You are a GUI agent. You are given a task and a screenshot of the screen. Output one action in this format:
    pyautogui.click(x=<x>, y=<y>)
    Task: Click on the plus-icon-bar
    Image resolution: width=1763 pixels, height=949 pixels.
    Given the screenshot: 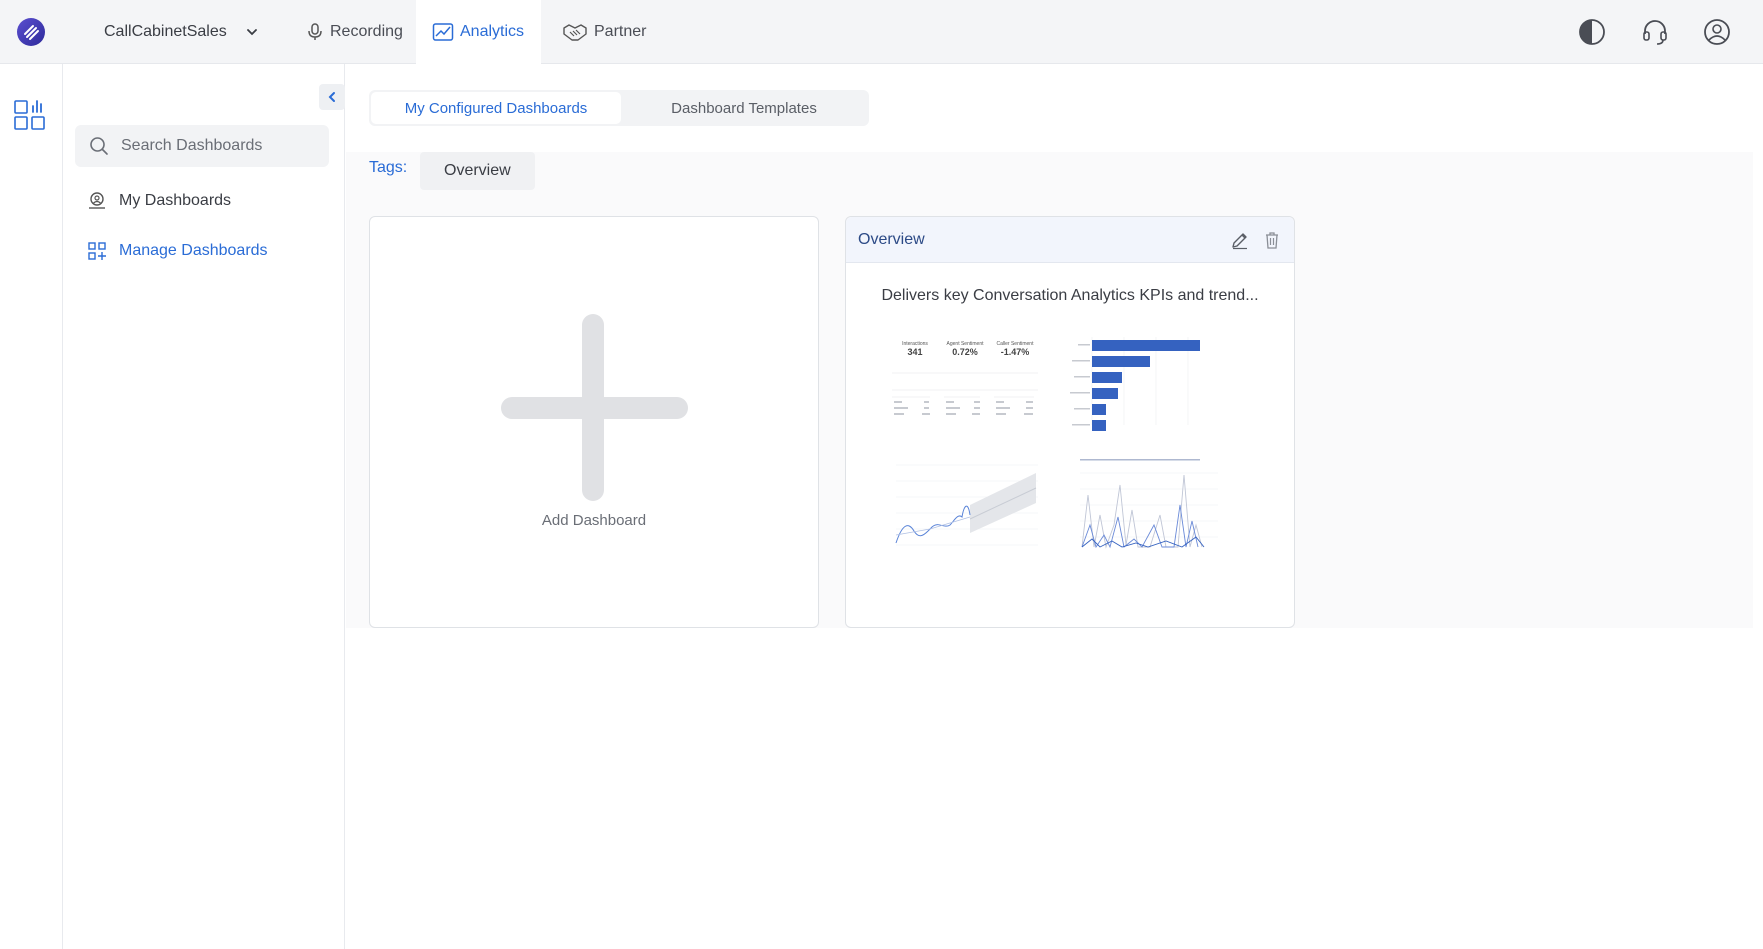 What is the action you would take?
    pyautogui.click(x=594, y=408)
    